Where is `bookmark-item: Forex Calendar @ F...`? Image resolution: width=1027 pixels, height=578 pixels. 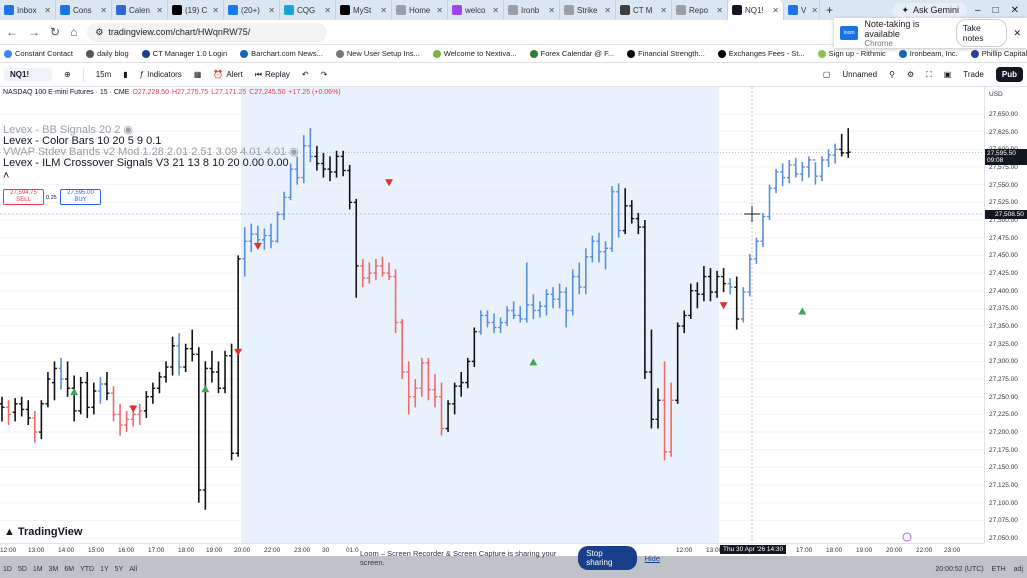
bookmark-item: Forex Calendar @ F... is located at coordinates (571, 53).